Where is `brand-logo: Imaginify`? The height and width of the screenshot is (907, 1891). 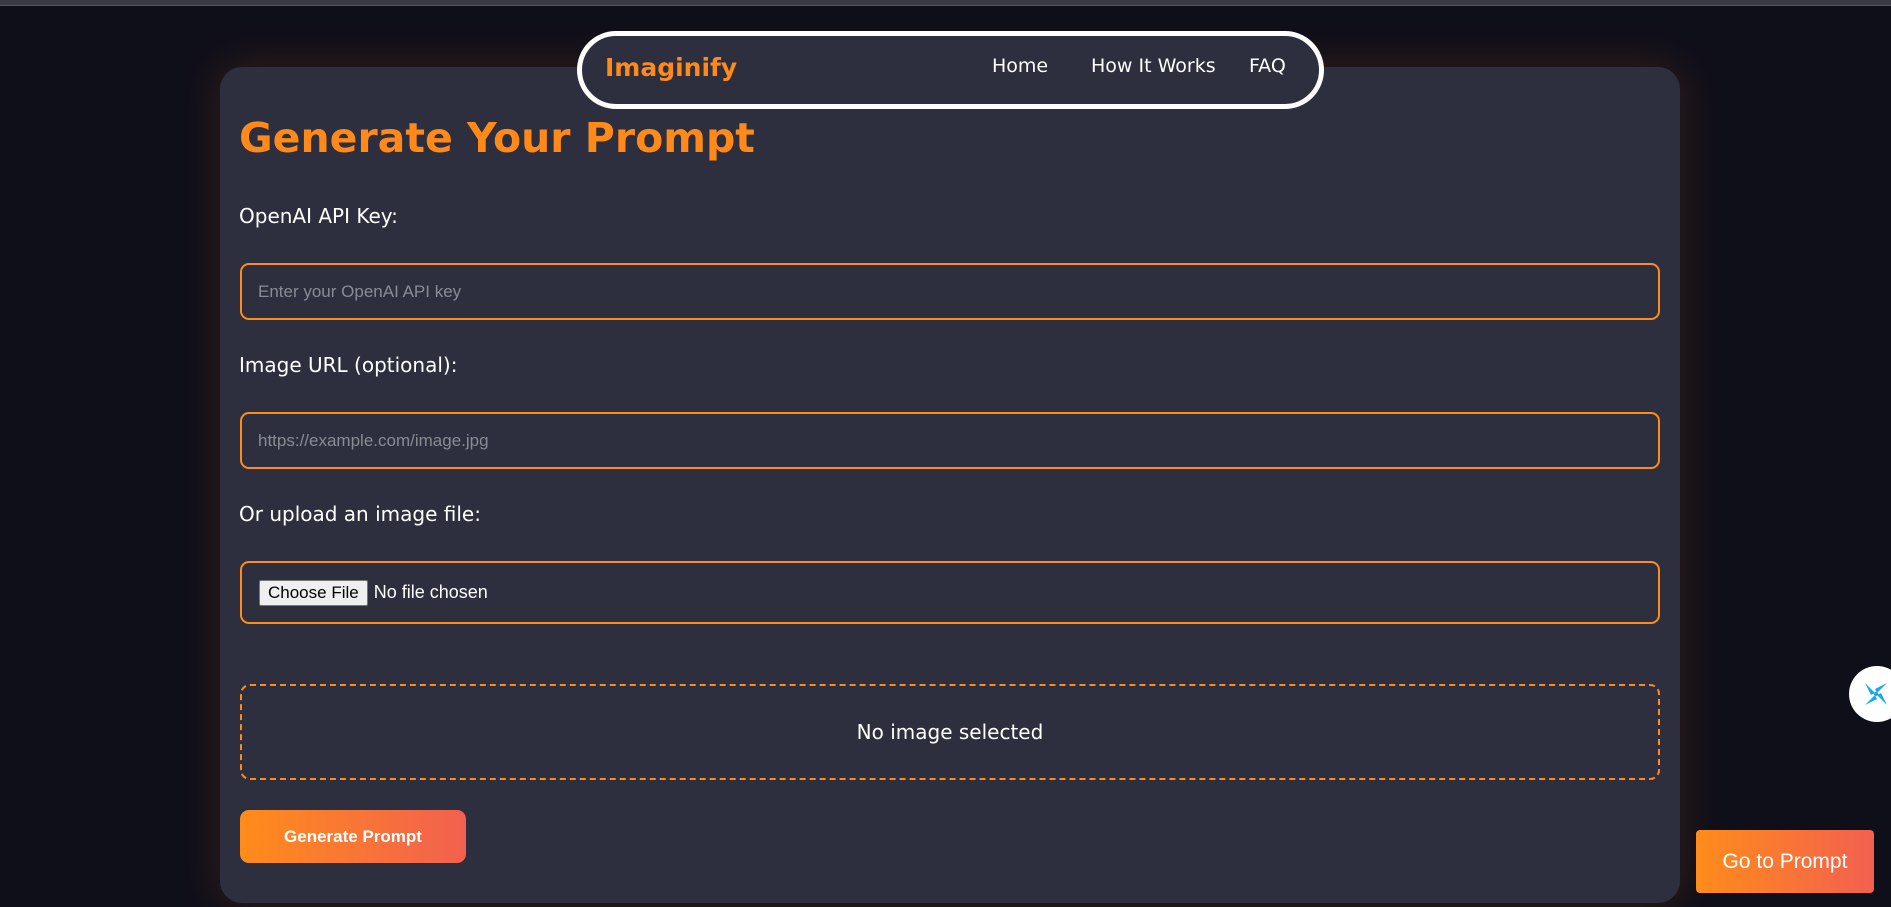 brand-logo: Imaginify is located at coordinates (671, 67).